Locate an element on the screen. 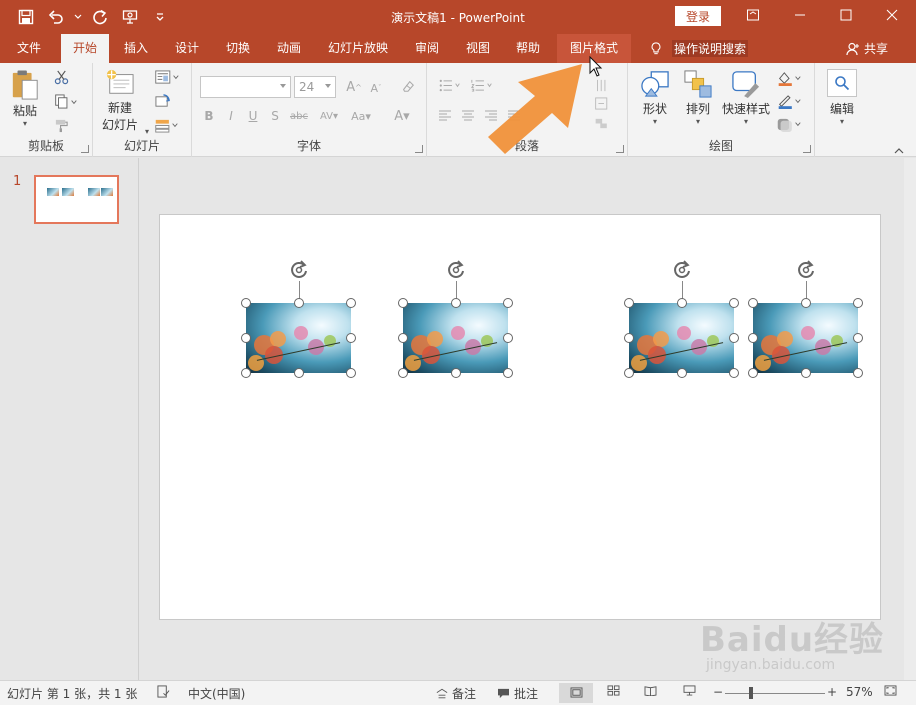  undo-icon is located at coordinates (56, 17).